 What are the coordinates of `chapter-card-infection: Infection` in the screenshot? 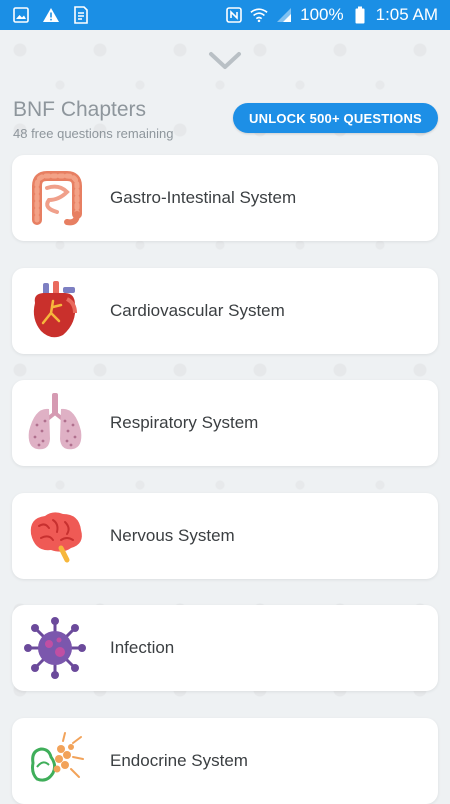 It's located at (225, 648).